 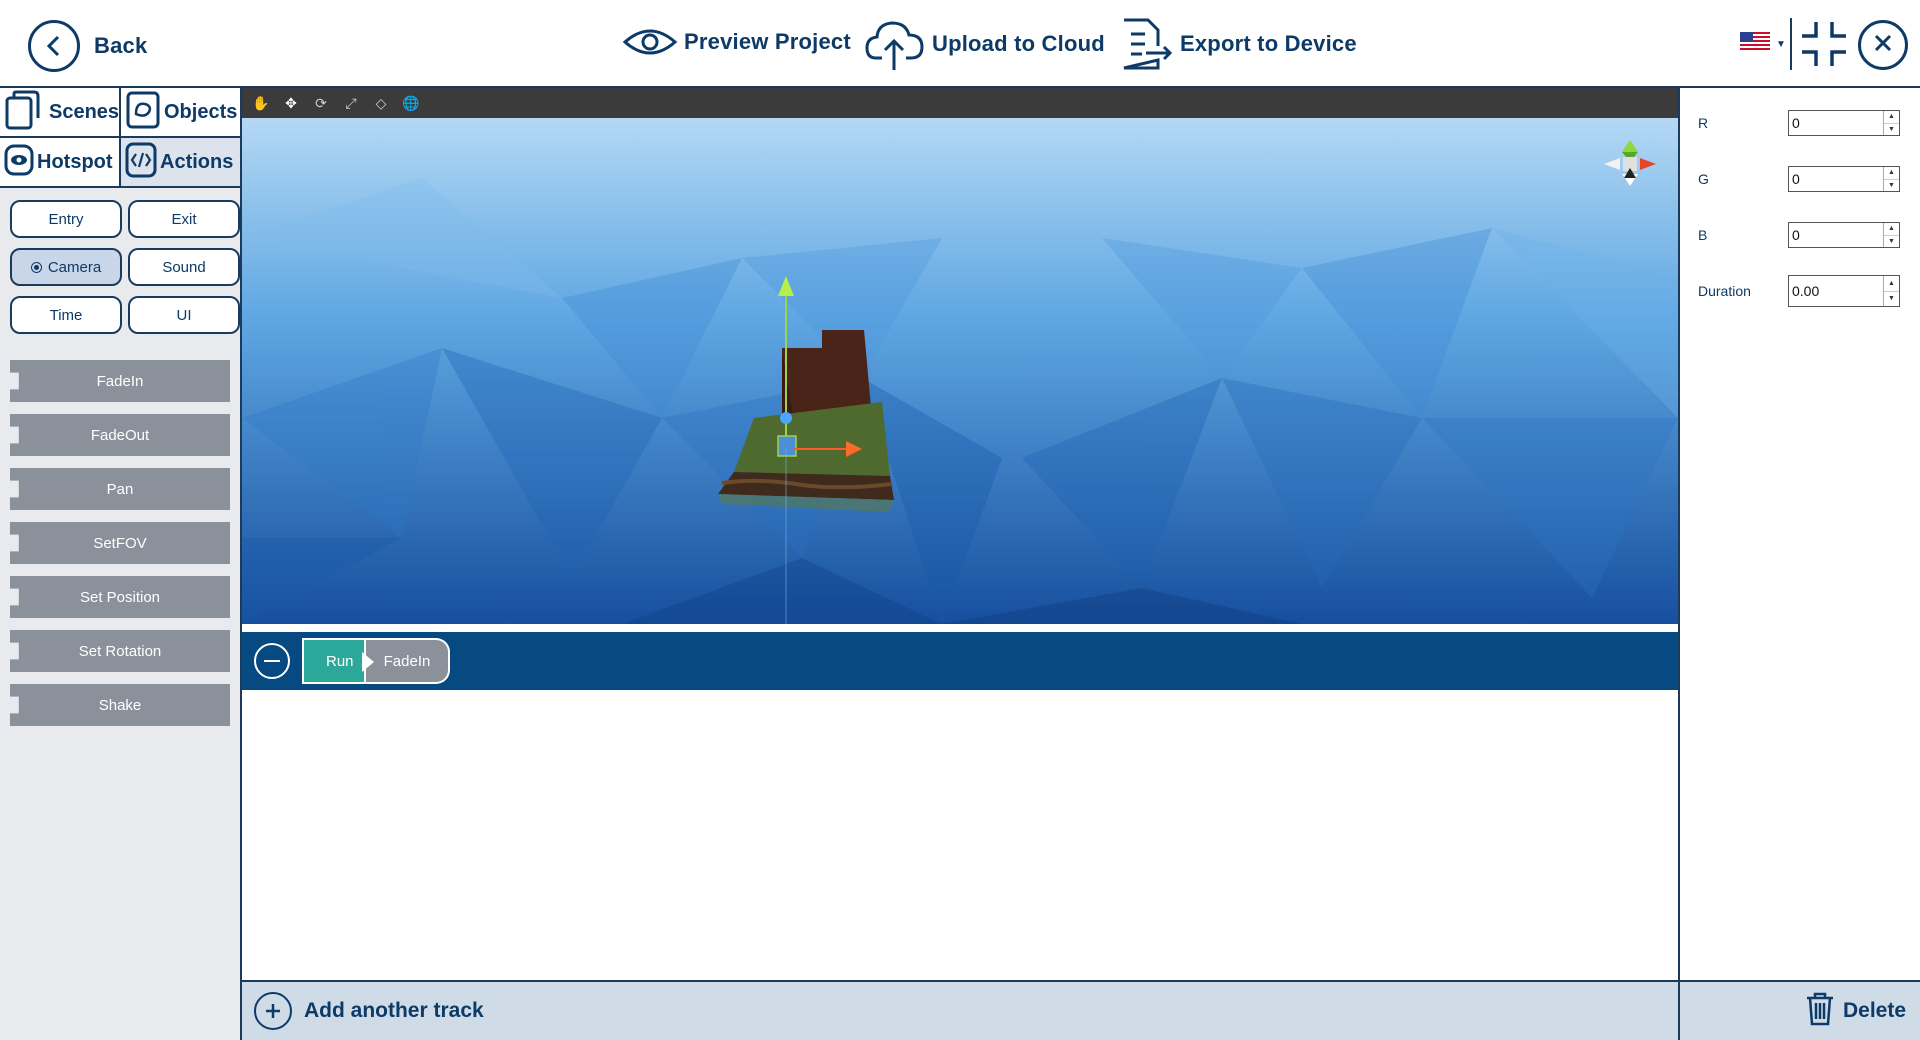 I want to click on language-selector: ▼, so click(x=1763, y=44).